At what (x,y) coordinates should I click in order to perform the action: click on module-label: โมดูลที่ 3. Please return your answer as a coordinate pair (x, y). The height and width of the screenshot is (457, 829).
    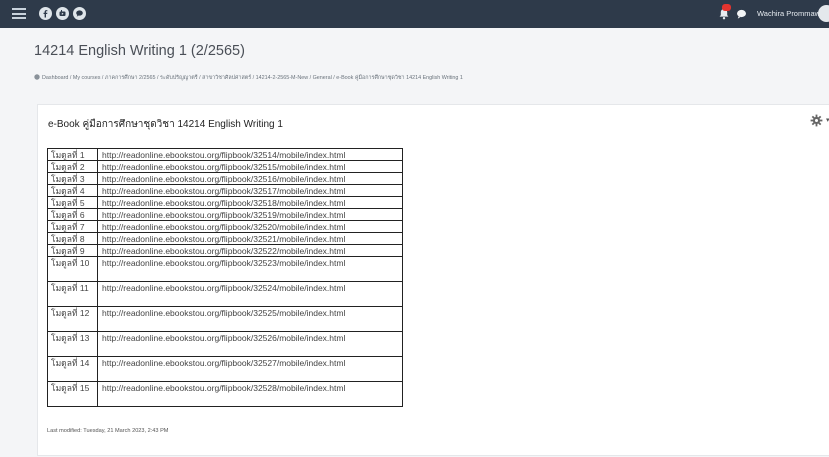
    Looking at the image, I should click on (72, 178).